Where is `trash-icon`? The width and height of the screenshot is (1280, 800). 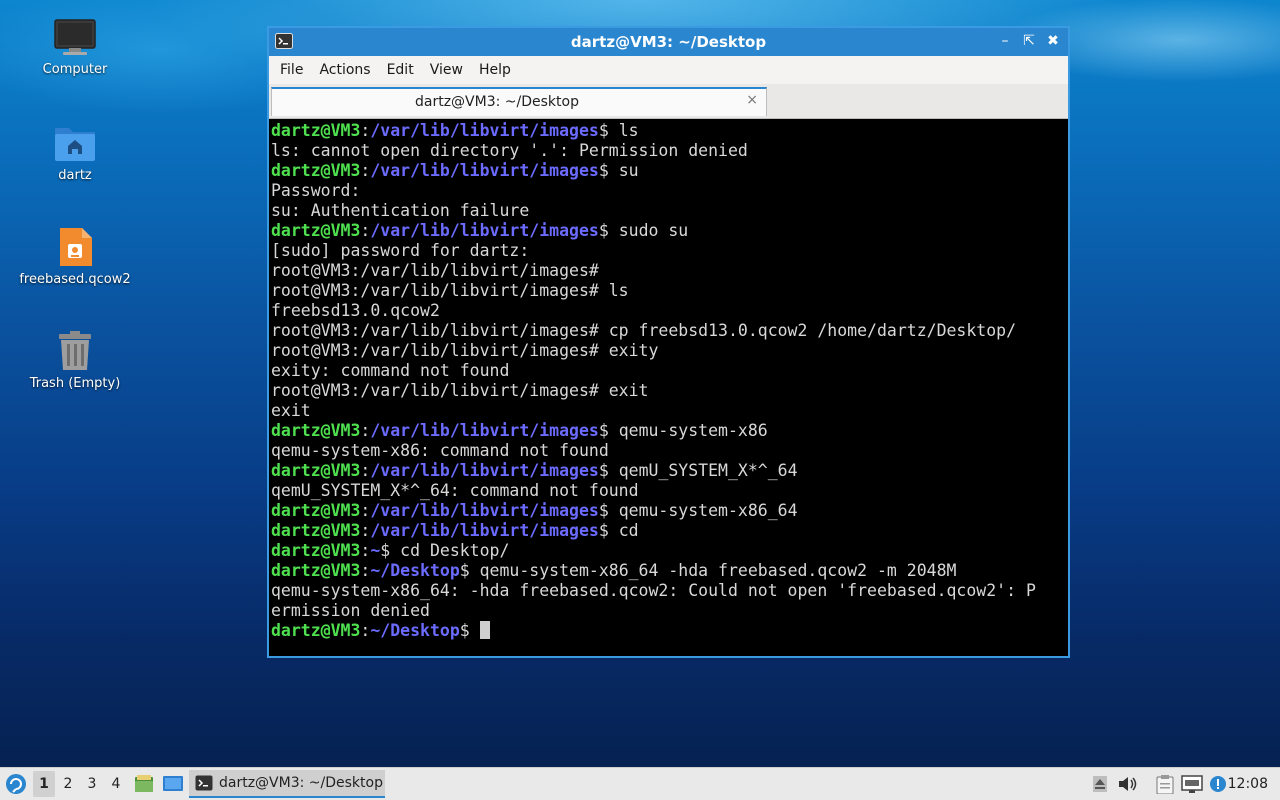
trash-icon is located at coordinates (75, 350).